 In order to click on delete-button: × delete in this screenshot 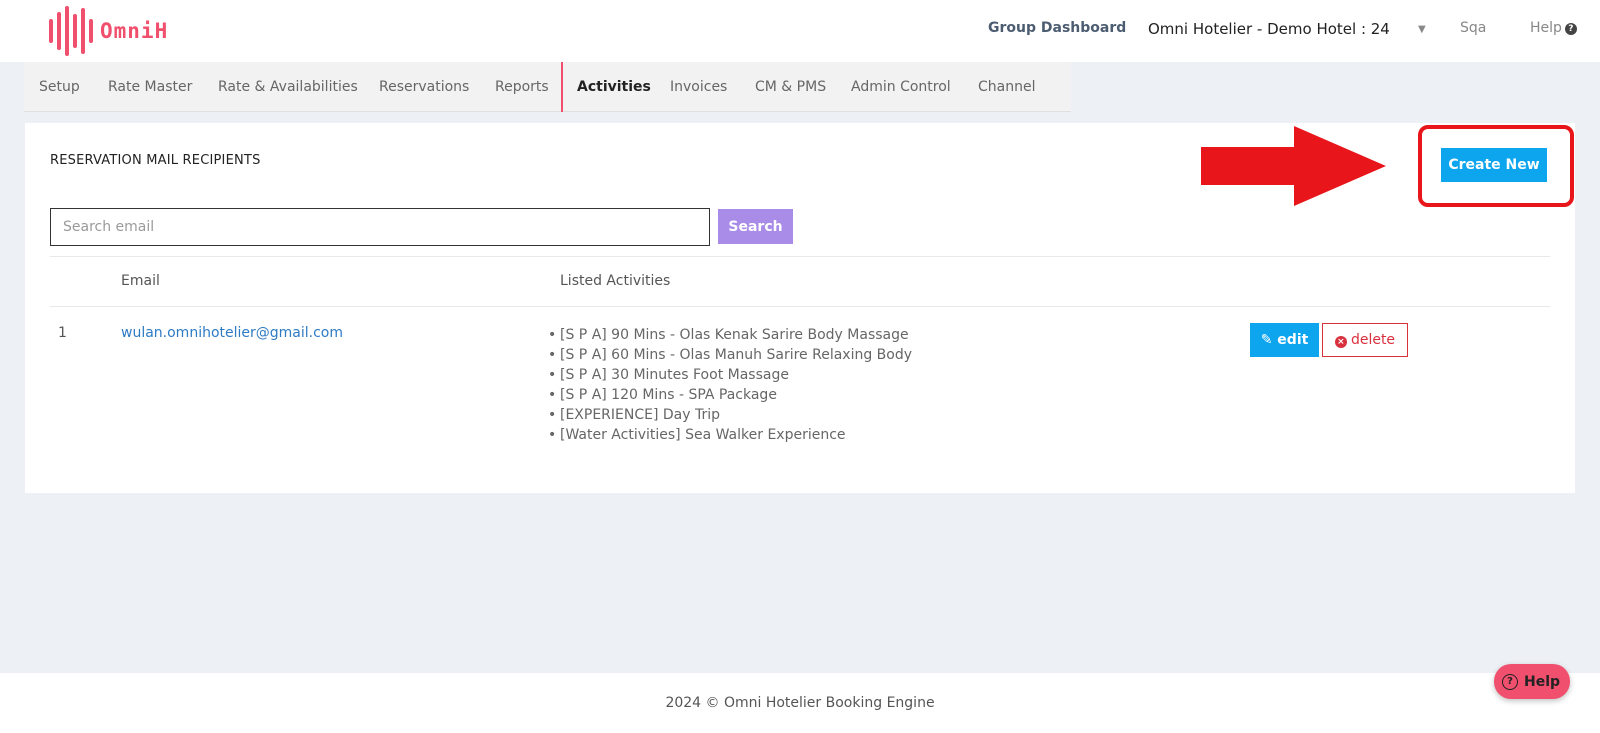, I will do `click(1365, 340)`.